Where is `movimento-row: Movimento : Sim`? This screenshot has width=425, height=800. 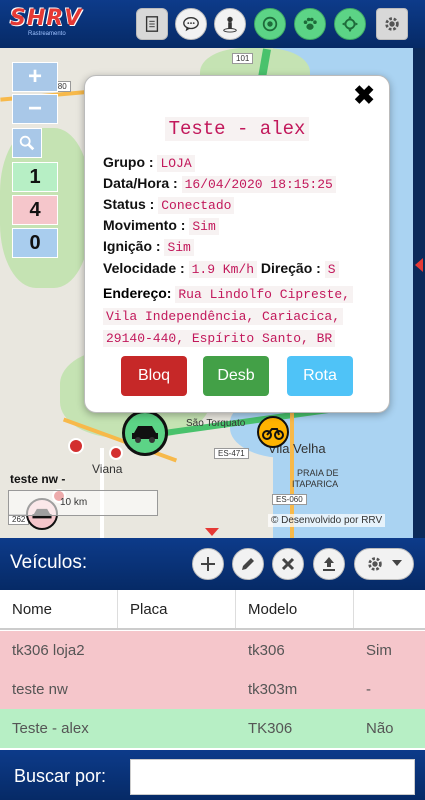 movimento-row: Movimento : Sim is located at coordinates (161, 226).